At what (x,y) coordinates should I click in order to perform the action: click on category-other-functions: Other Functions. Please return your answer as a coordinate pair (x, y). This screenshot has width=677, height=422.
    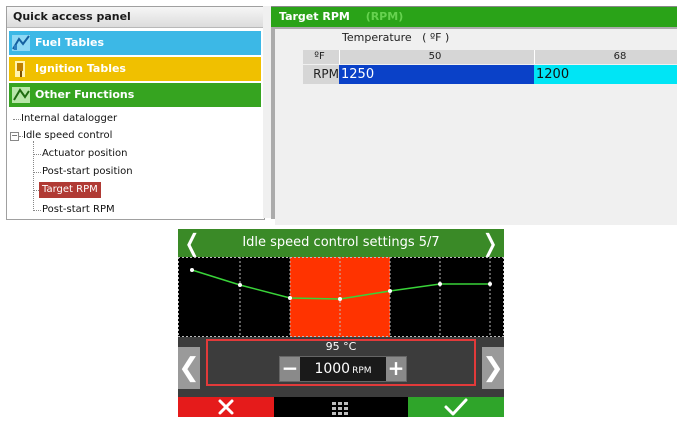
    Looking at the image, I should click on (135, 95).